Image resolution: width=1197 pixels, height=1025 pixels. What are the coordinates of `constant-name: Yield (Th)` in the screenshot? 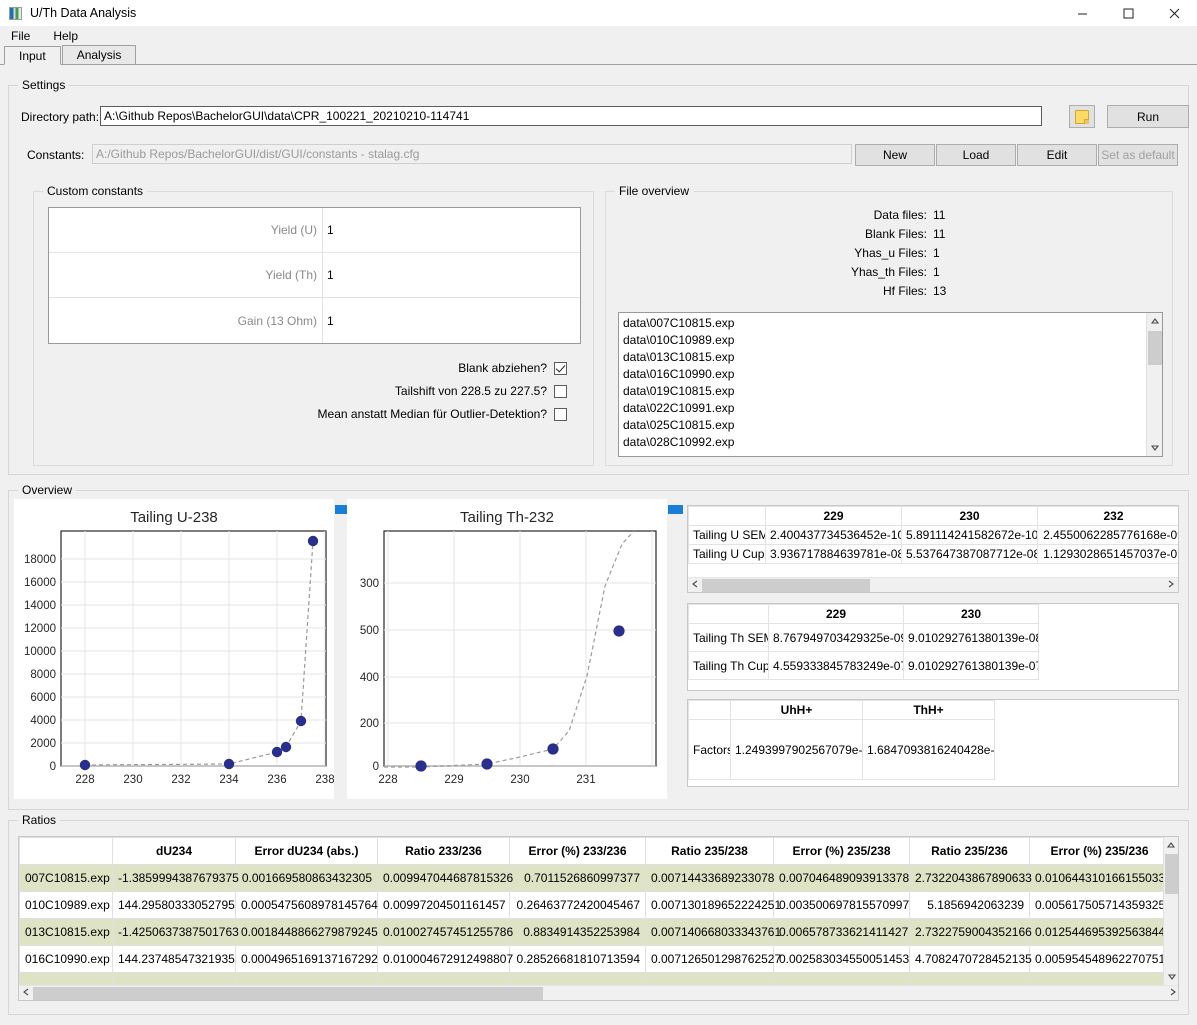 It's located at (186, 275).